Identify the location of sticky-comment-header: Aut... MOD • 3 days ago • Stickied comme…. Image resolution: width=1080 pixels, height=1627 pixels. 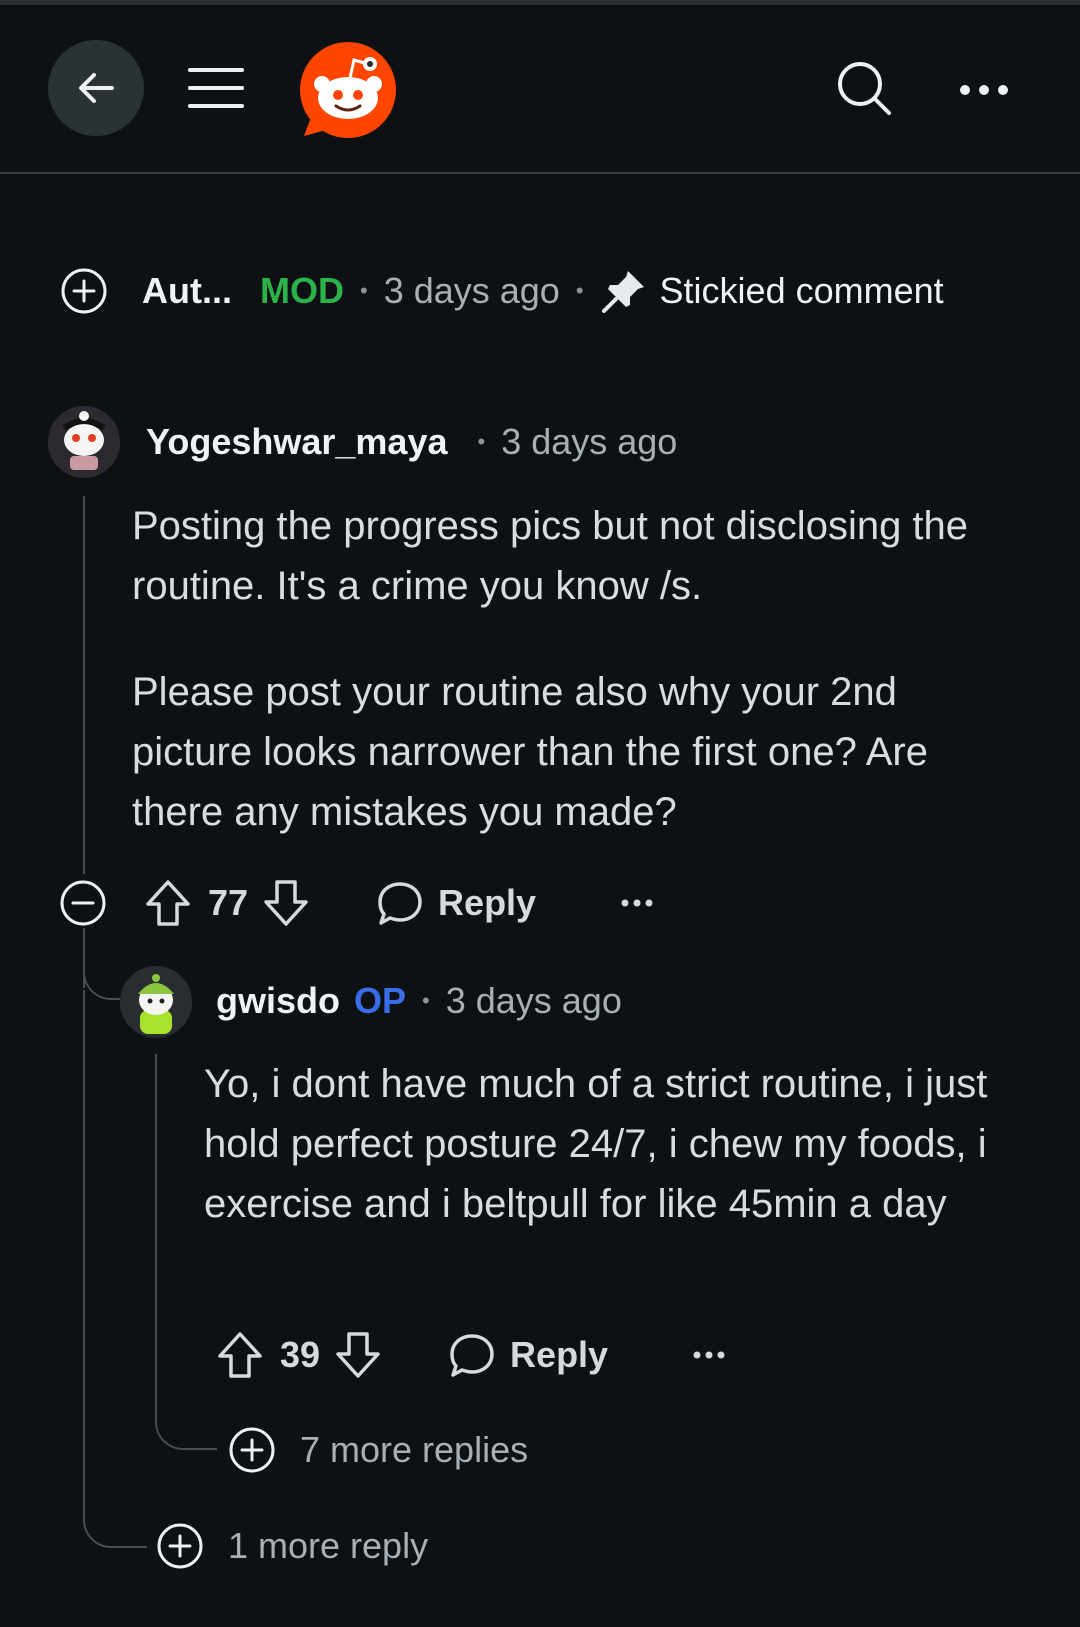
(502, 291).